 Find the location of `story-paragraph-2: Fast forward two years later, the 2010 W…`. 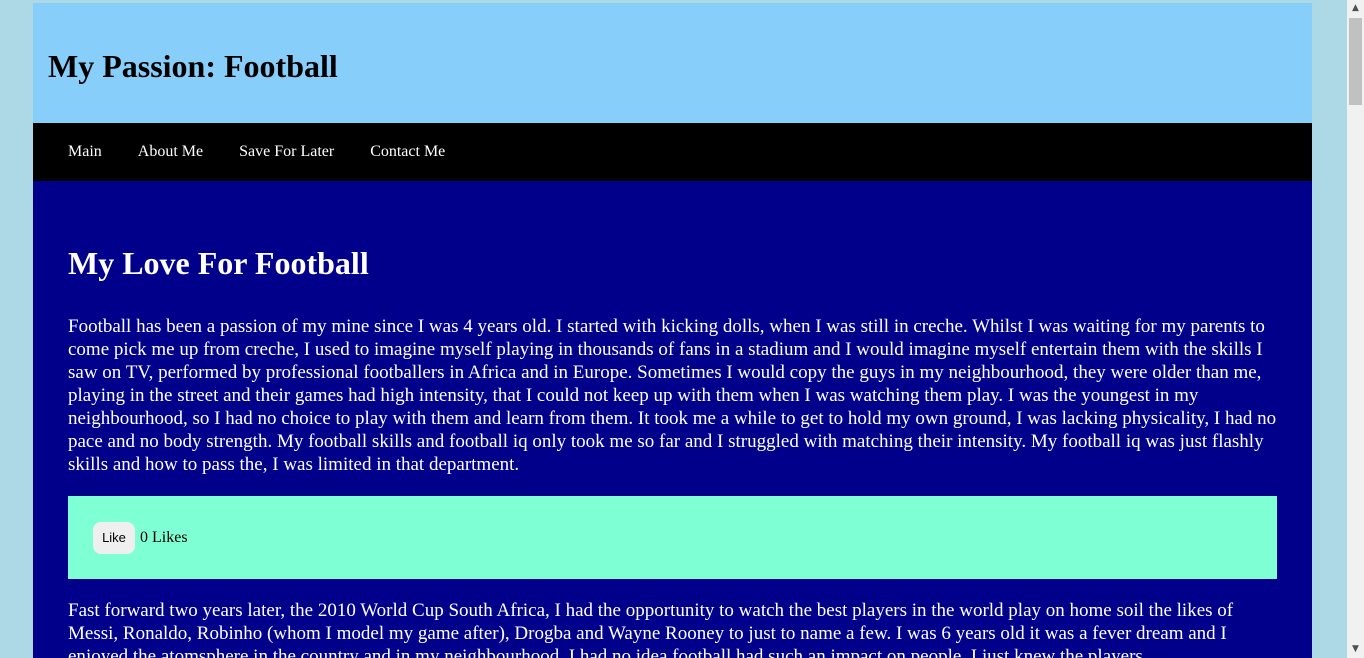

story-paragraph-2: Fast forward two years later, the 2010 W… is located at coordinates (651, 629).